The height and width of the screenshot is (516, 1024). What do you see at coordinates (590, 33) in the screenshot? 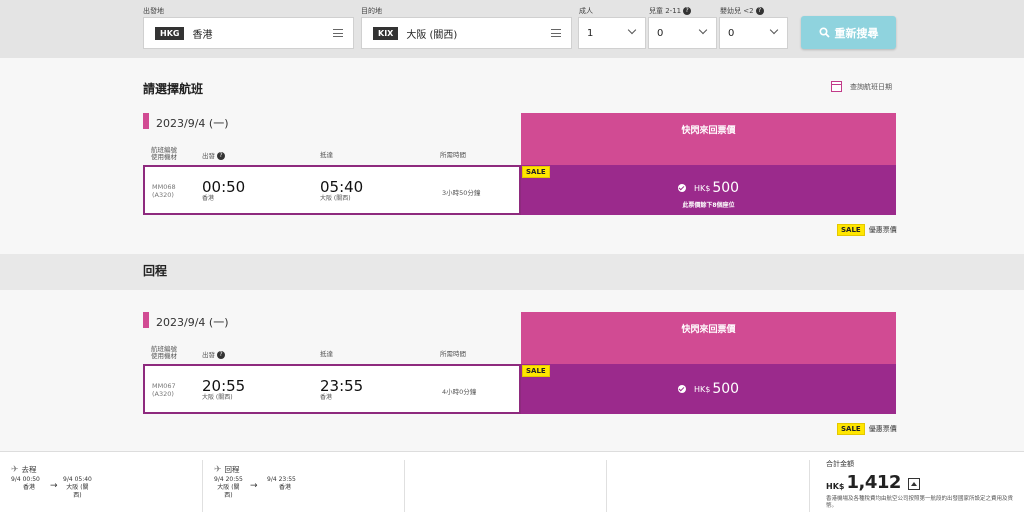
I see `adult-value: 1` at bounding box center [590, 33].